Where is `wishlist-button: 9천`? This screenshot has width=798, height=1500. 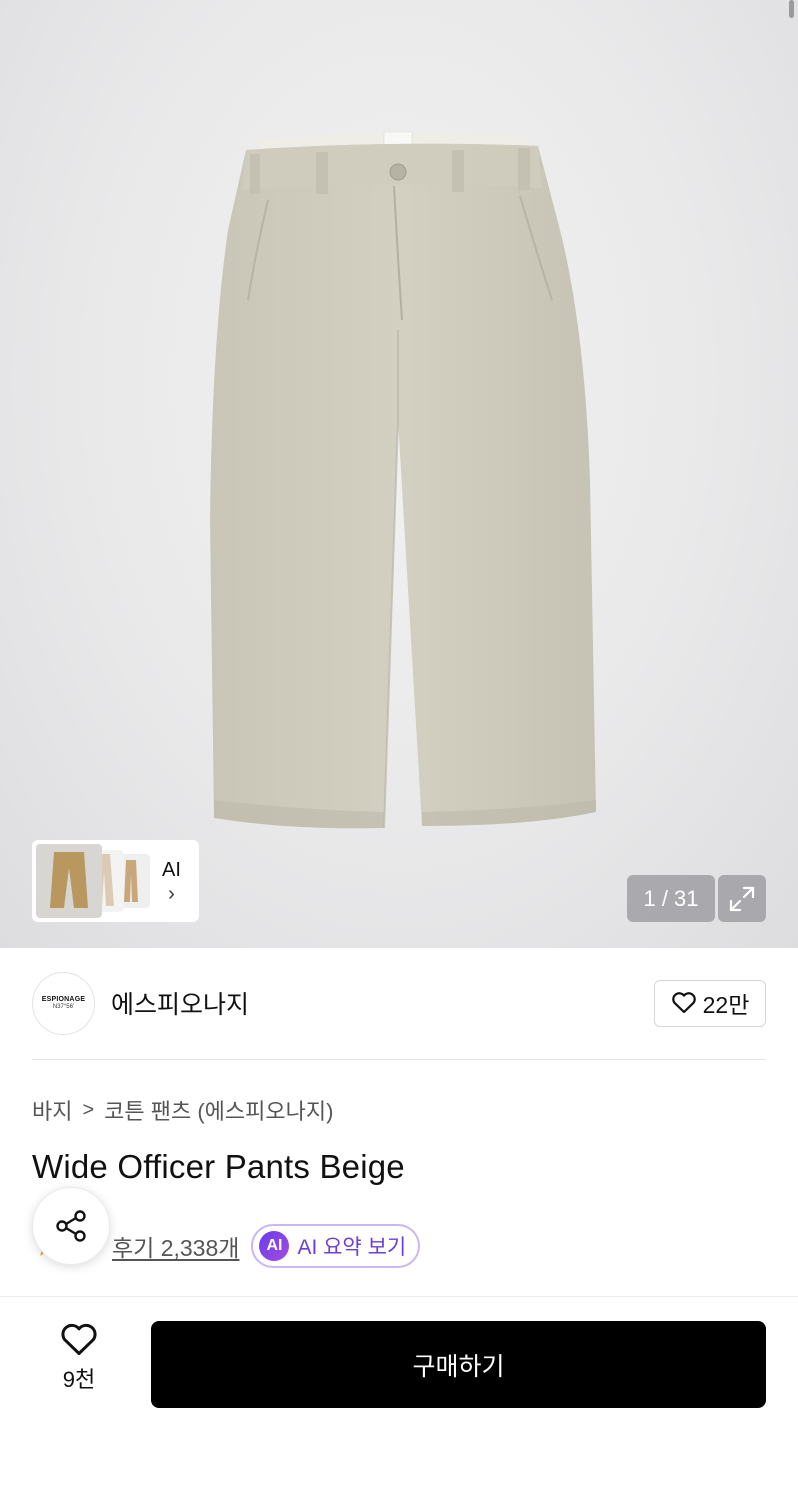
wishlist-button: 9천 is located at coordinates (79, 1358).